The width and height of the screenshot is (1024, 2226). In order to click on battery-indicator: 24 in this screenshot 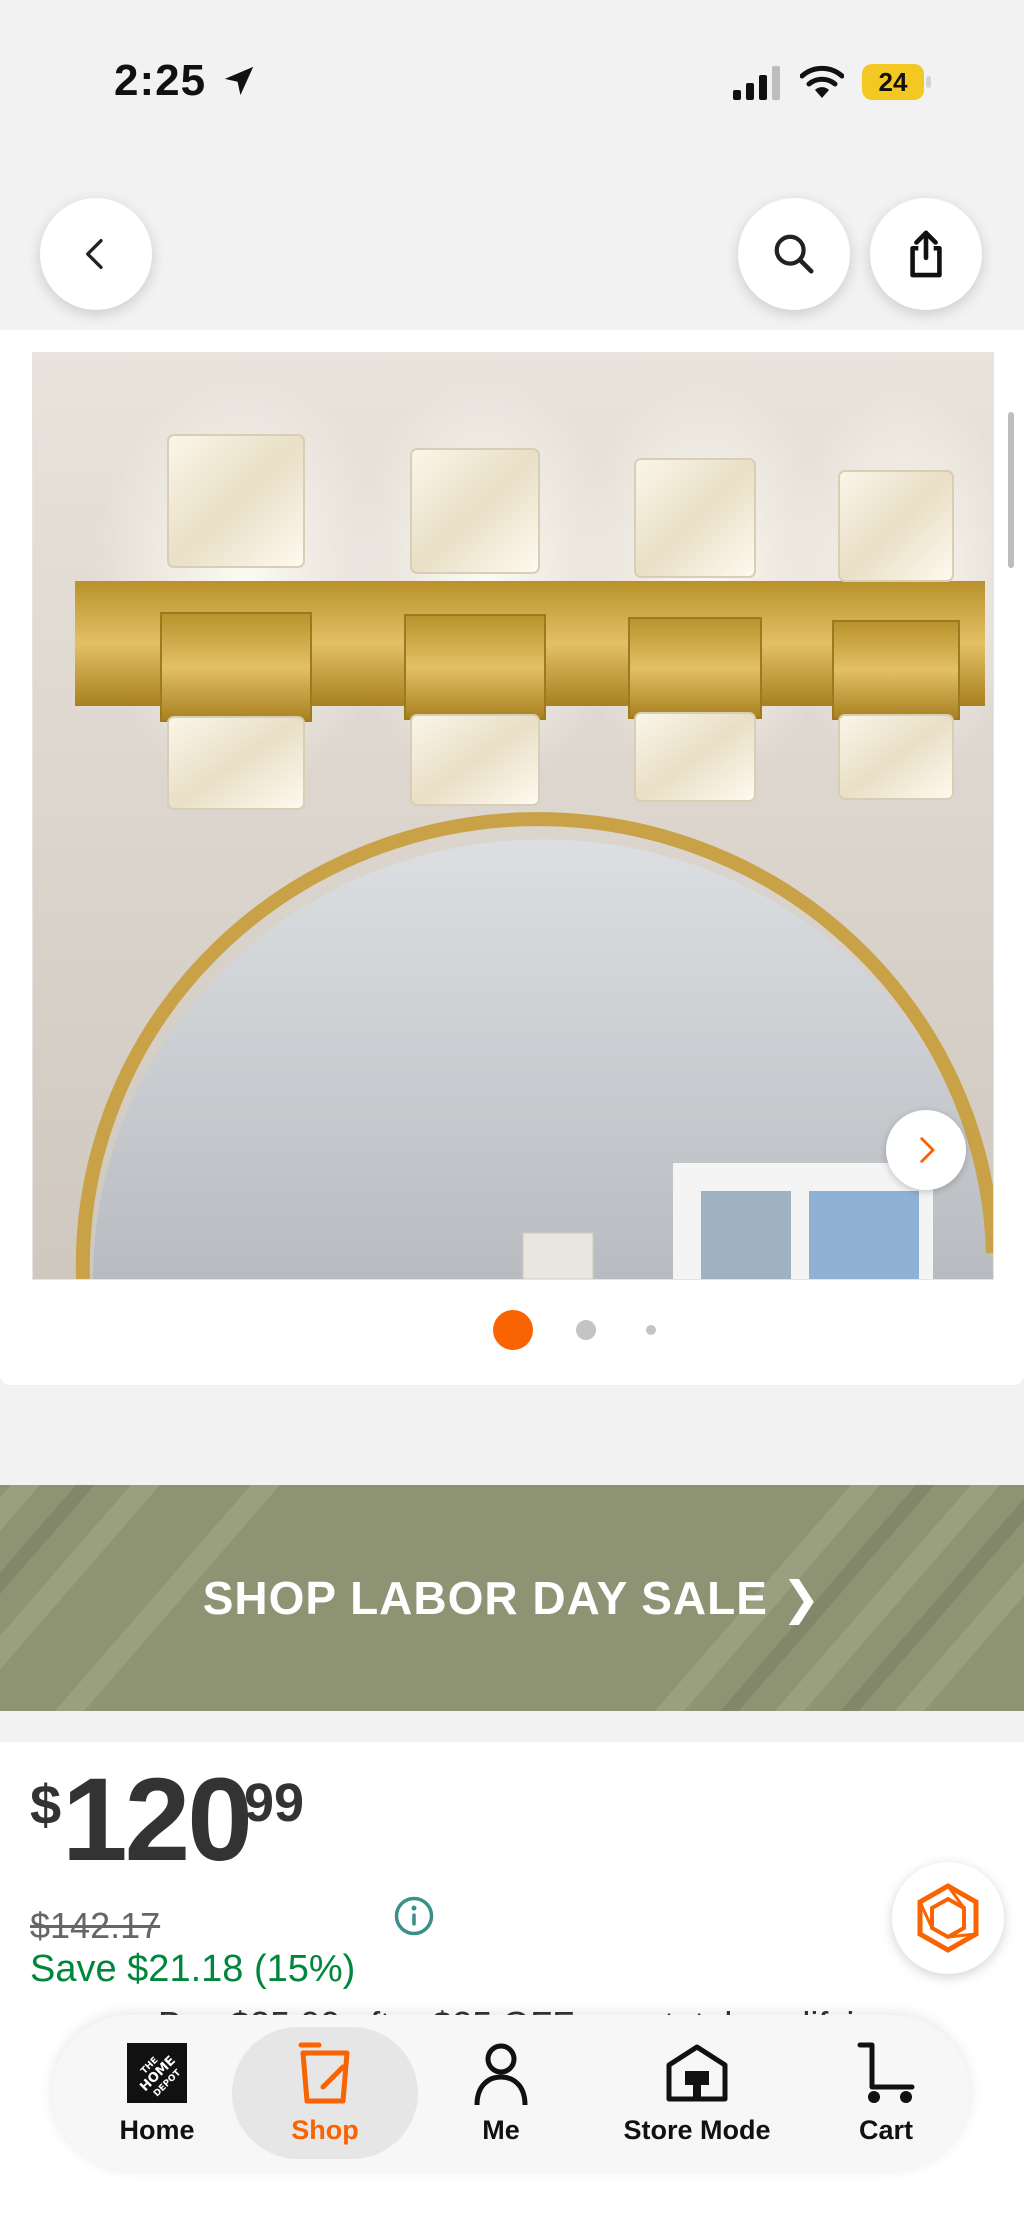, I will do `click(897, 83)`.